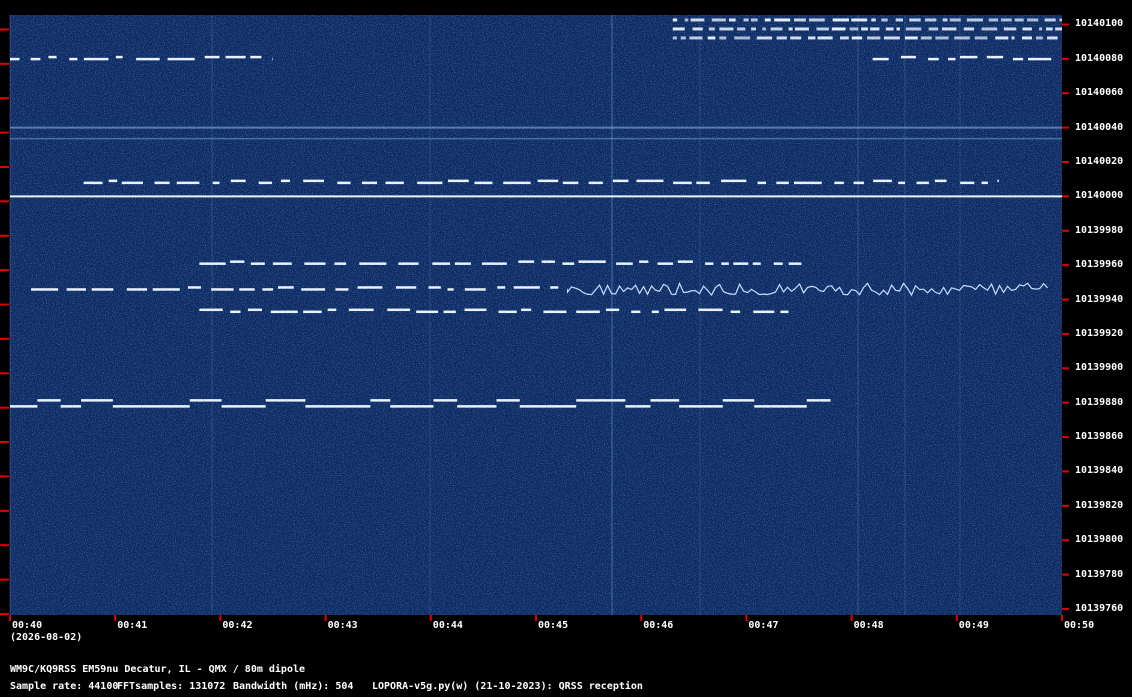 The width and height of the screenshot is (1132, 697). I want to click on bandwidth: Bandwidth (mHz): 504, so click(293, 686).